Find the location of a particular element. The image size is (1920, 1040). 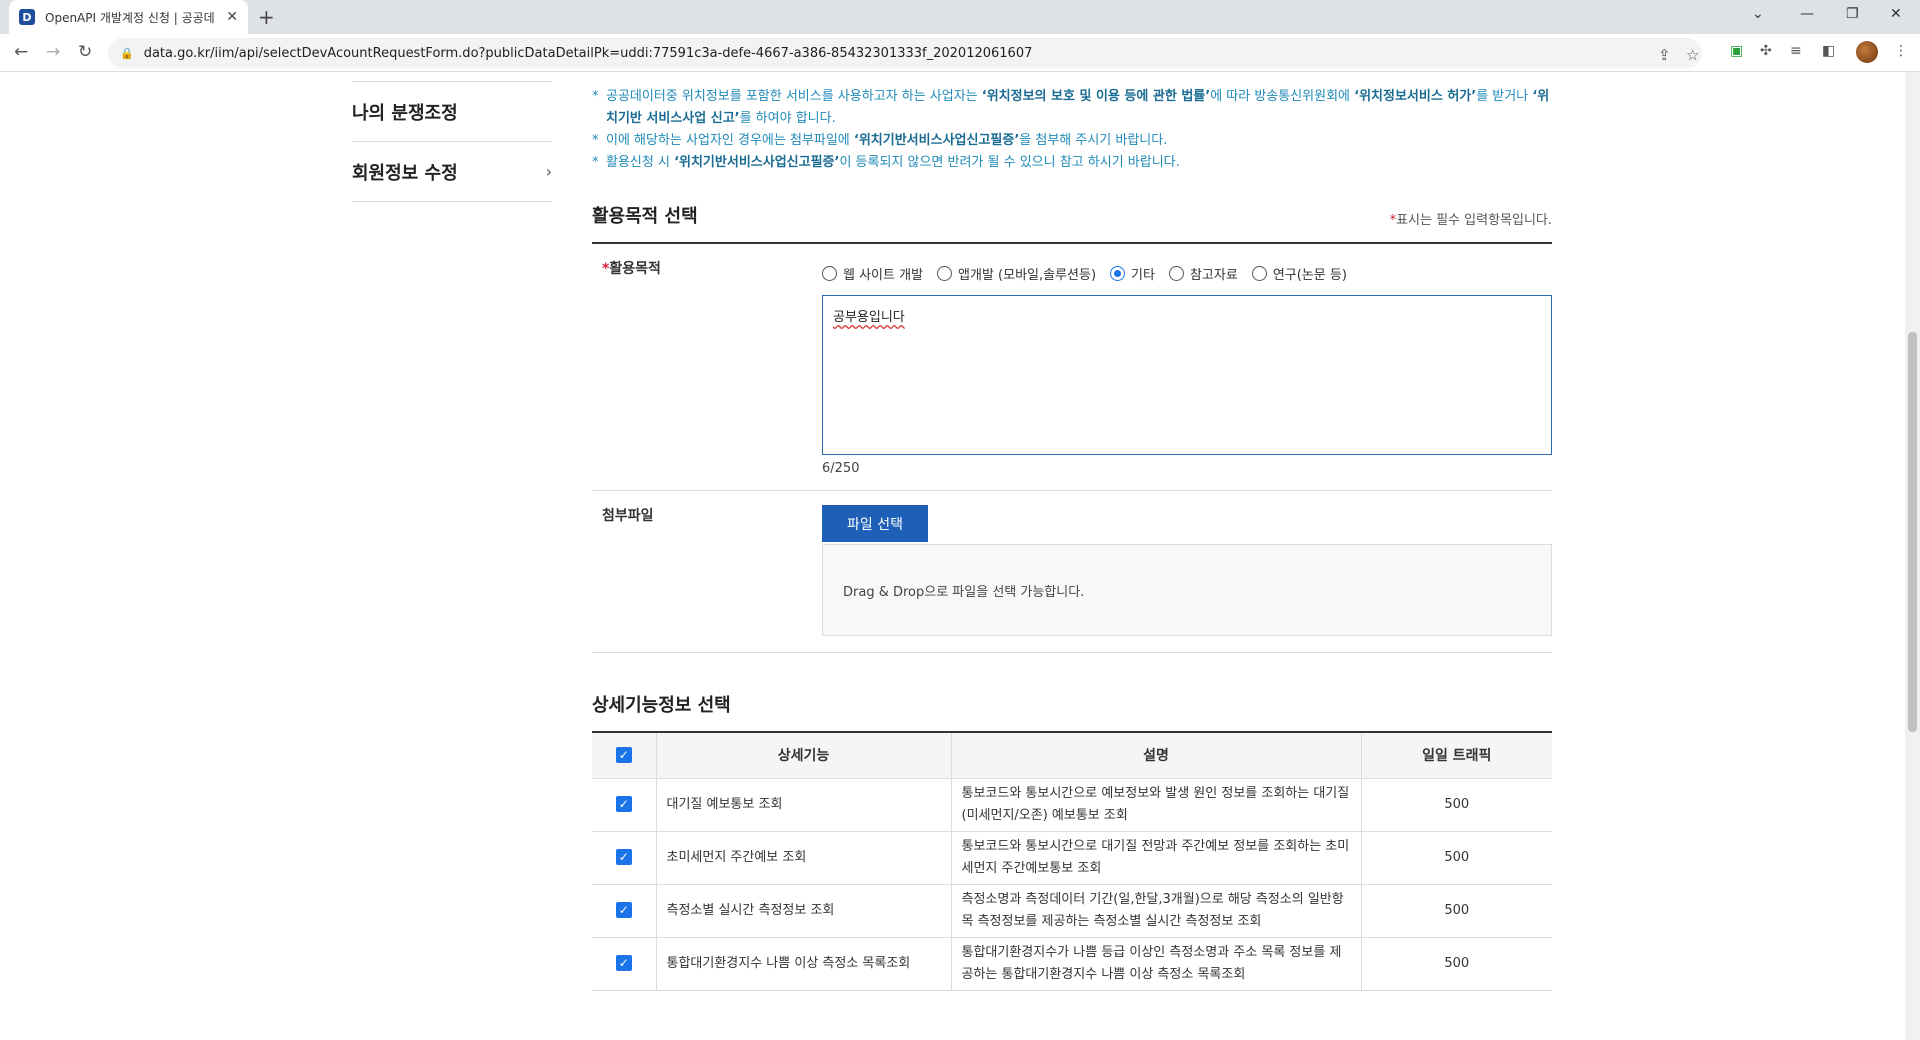

sidebar-divider is located at coordinates (452, 77).